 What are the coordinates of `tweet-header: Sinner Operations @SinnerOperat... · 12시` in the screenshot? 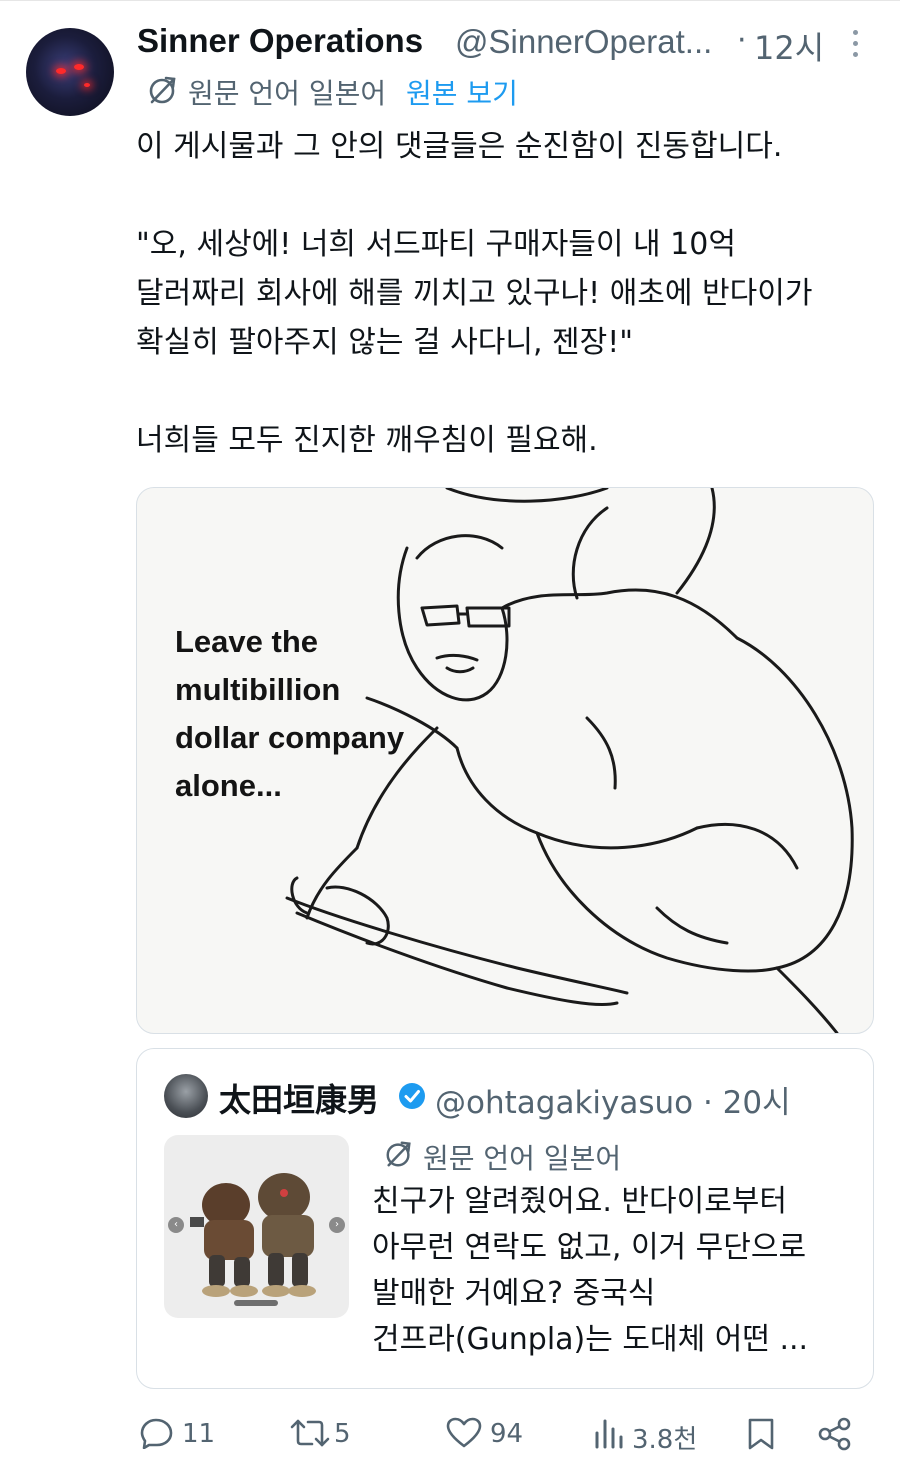 It's located at (507, 45).